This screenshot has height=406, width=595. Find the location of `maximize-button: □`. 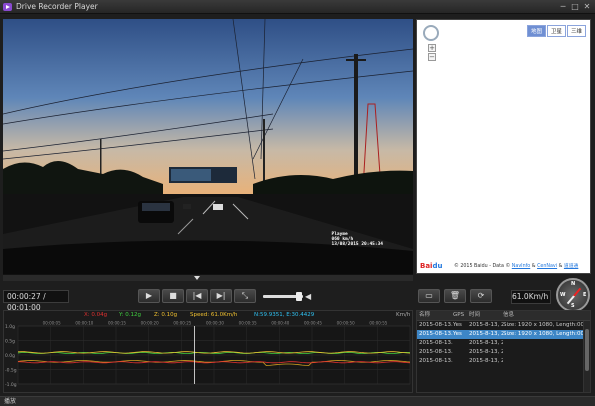

maximize-button: □ is located at coordinates (575, 6).